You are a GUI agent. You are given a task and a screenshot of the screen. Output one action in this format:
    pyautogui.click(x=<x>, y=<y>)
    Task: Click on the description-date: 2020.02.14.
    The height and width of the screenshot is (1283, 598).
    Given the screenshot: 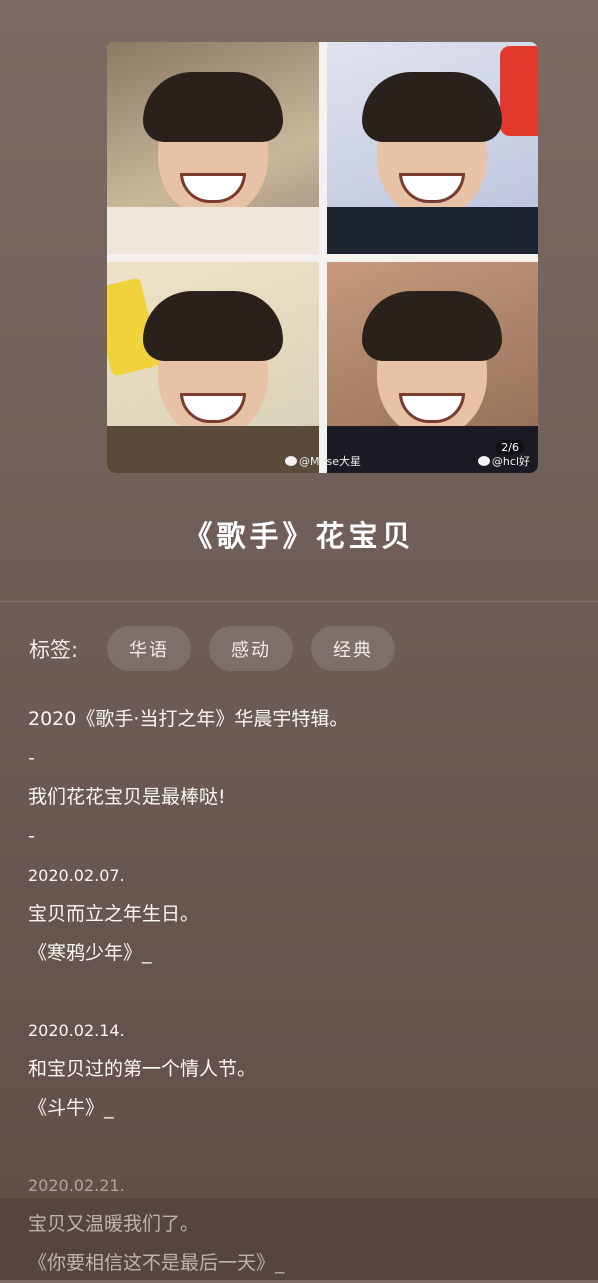 What is the action you would take?
    pyautogui.click(x=76, y=1030)
    